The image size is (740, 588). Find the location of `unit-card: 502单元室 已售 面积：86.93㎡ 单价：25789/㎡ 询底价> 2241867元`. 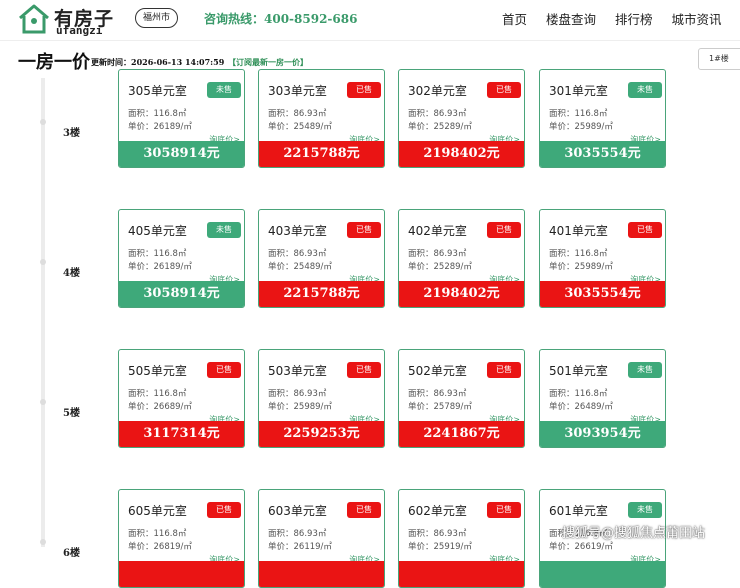

unit-card: 502单元室 已售 面积：86.93㎡ 单价：25789/㎡ 询底价> 2241867元 is located at coordinates (461, 398).